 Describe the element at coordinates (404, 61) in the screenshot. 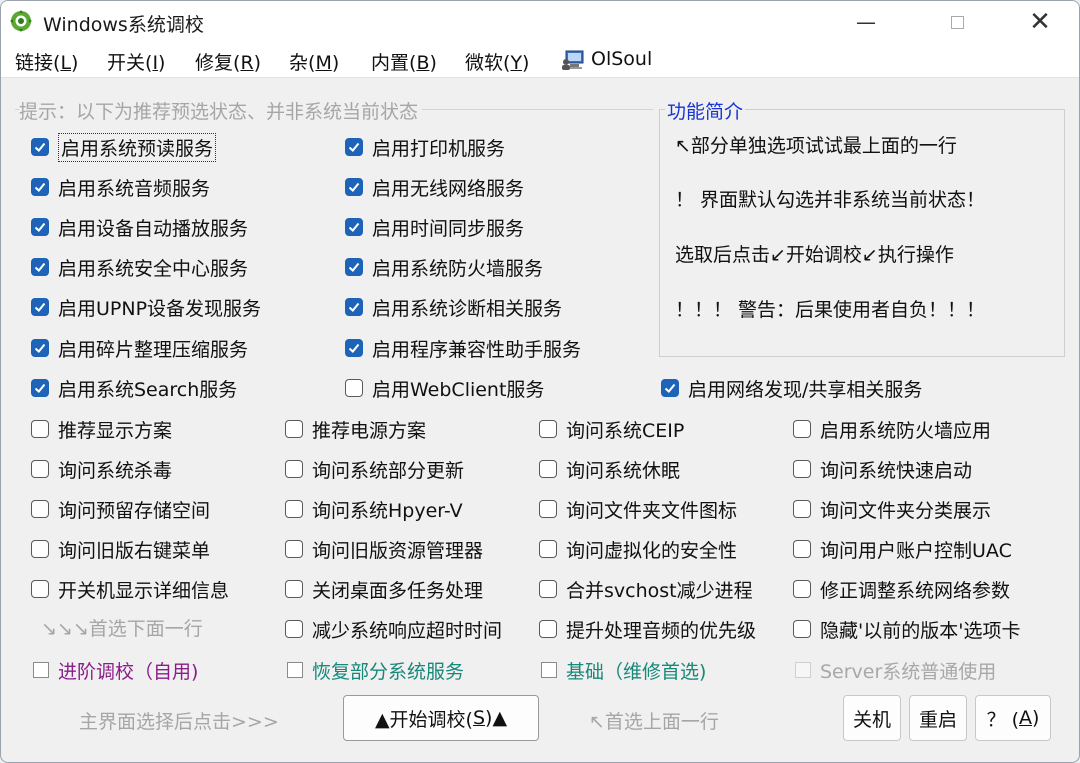

I see `menu-builtin: 内置(B)` at that location.